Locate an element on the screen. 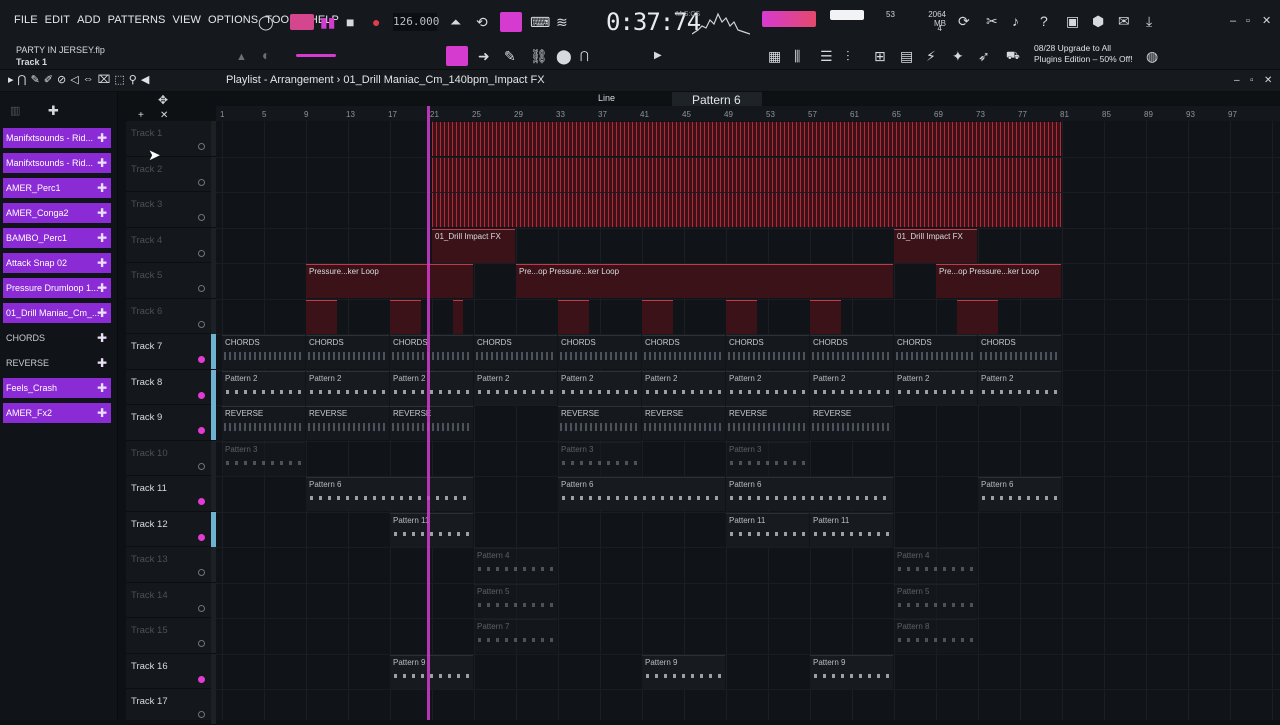 The width and height of the screenshot is (1280, 725). playlist-clip: 01_Drill Impact FX is located at coordinates (473, 245).